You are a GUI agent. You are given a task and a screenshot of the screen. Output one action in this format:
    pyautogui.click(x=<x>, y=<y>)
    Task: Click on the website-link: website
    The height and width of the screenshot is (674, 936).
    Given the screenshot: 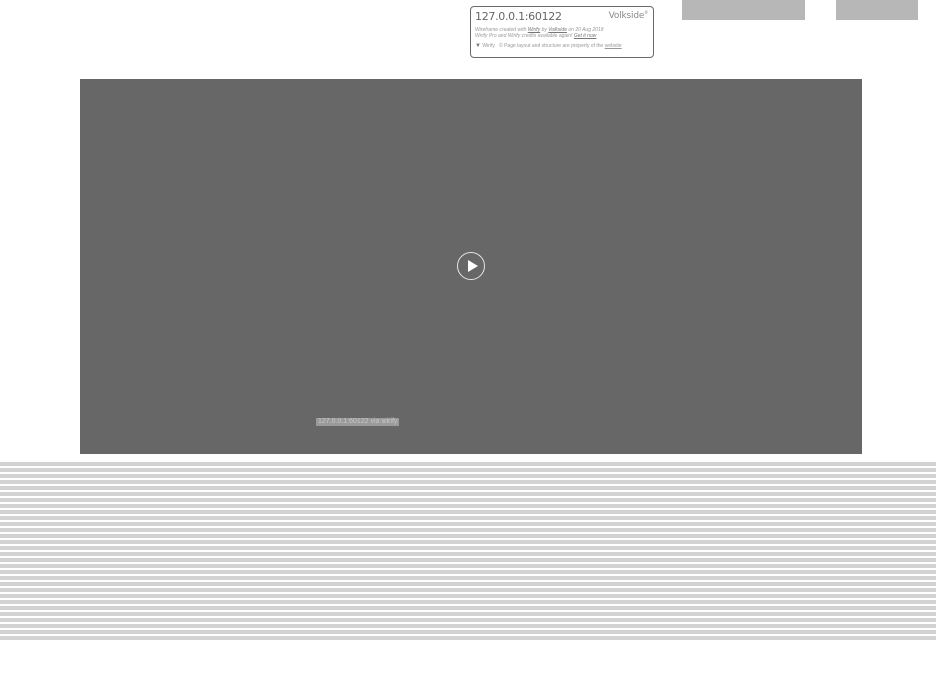 What is the action you would take?
    pyautogui.click(x=613, y=46)
    